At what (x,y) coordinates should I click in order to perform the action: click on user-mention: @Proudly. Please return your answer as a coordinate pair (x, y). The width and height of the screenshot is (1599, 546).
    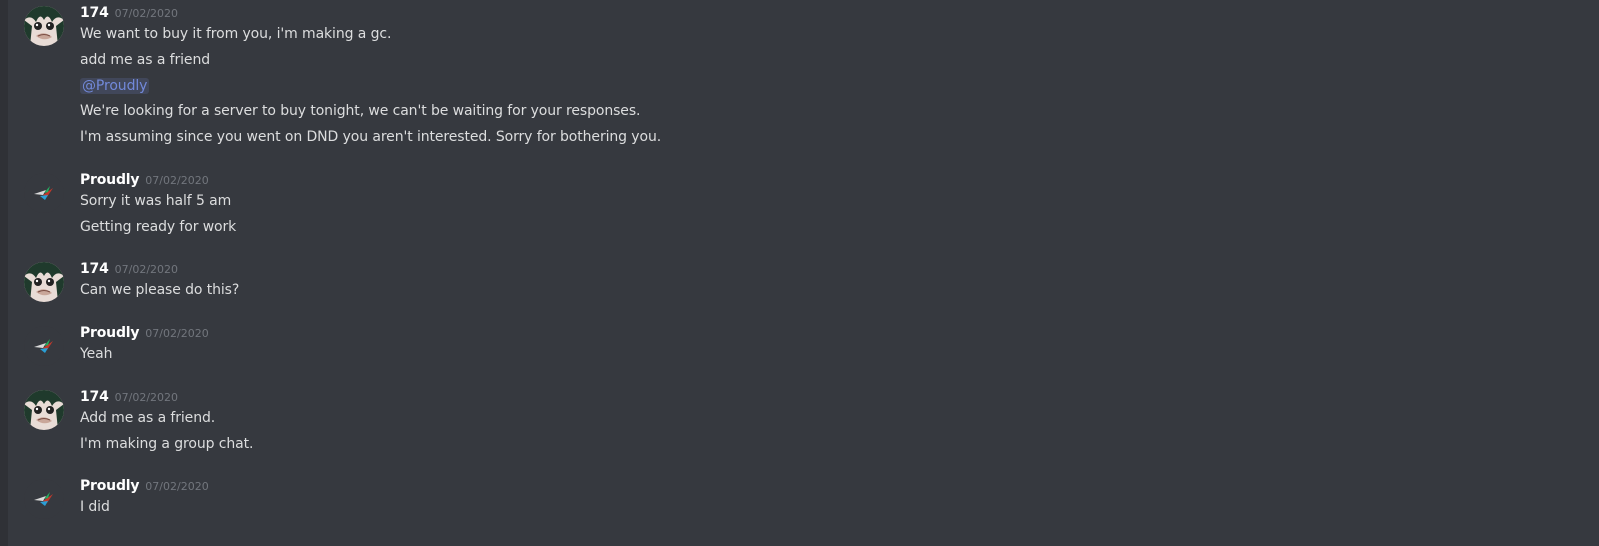
    Looking at the image, I should click on (115, 86).